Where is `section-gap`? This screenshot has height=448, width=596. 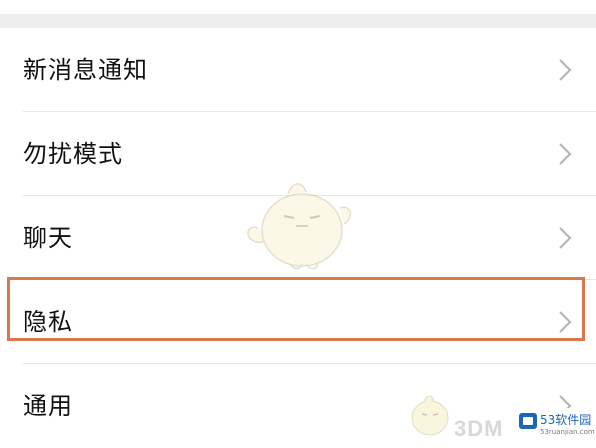 section-gap is located at coordinates (298, 21).